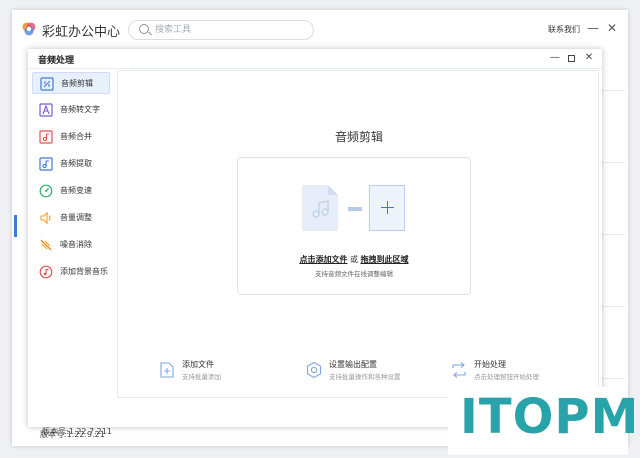 This screenshot has height=458, width=640. Describe the element at coordinates (353, 364) in the screenshot. I see `action-title: 设置输出配置` at that location.